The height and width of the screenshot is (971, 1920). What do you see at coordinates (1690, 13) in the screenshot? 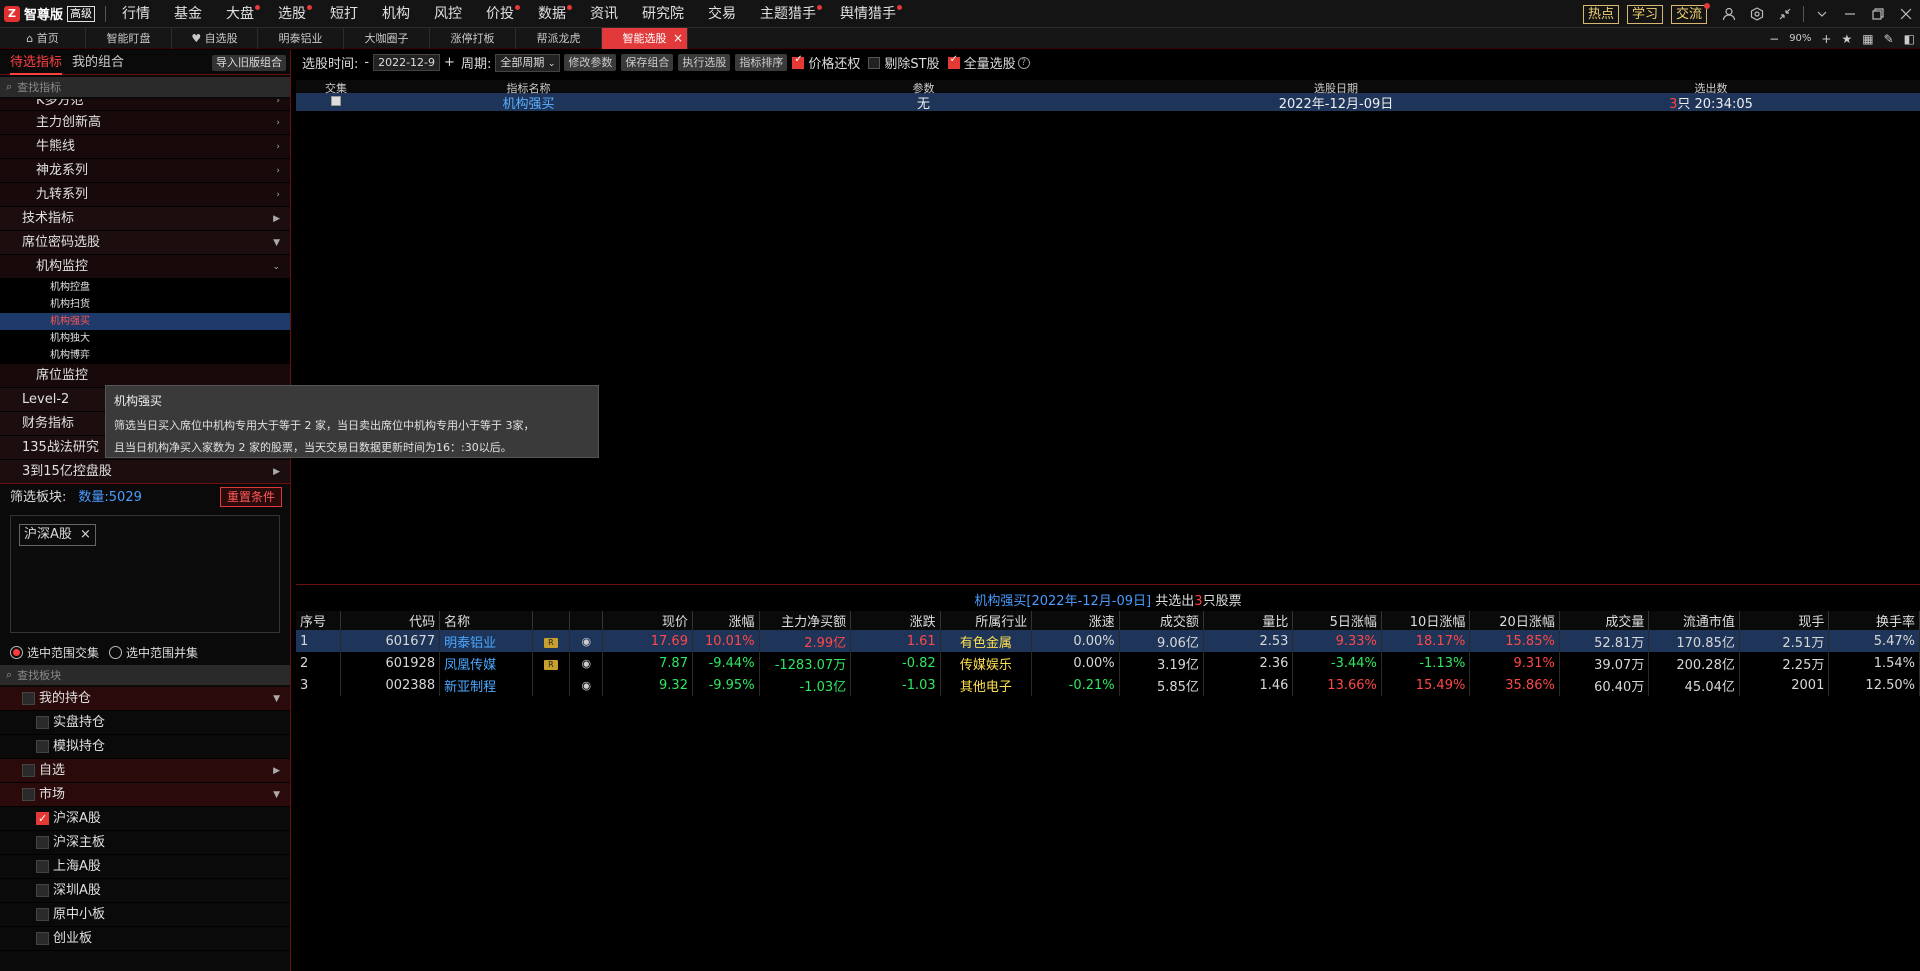
I see `chat-button: 交流` at bounding box center [1690, 13].